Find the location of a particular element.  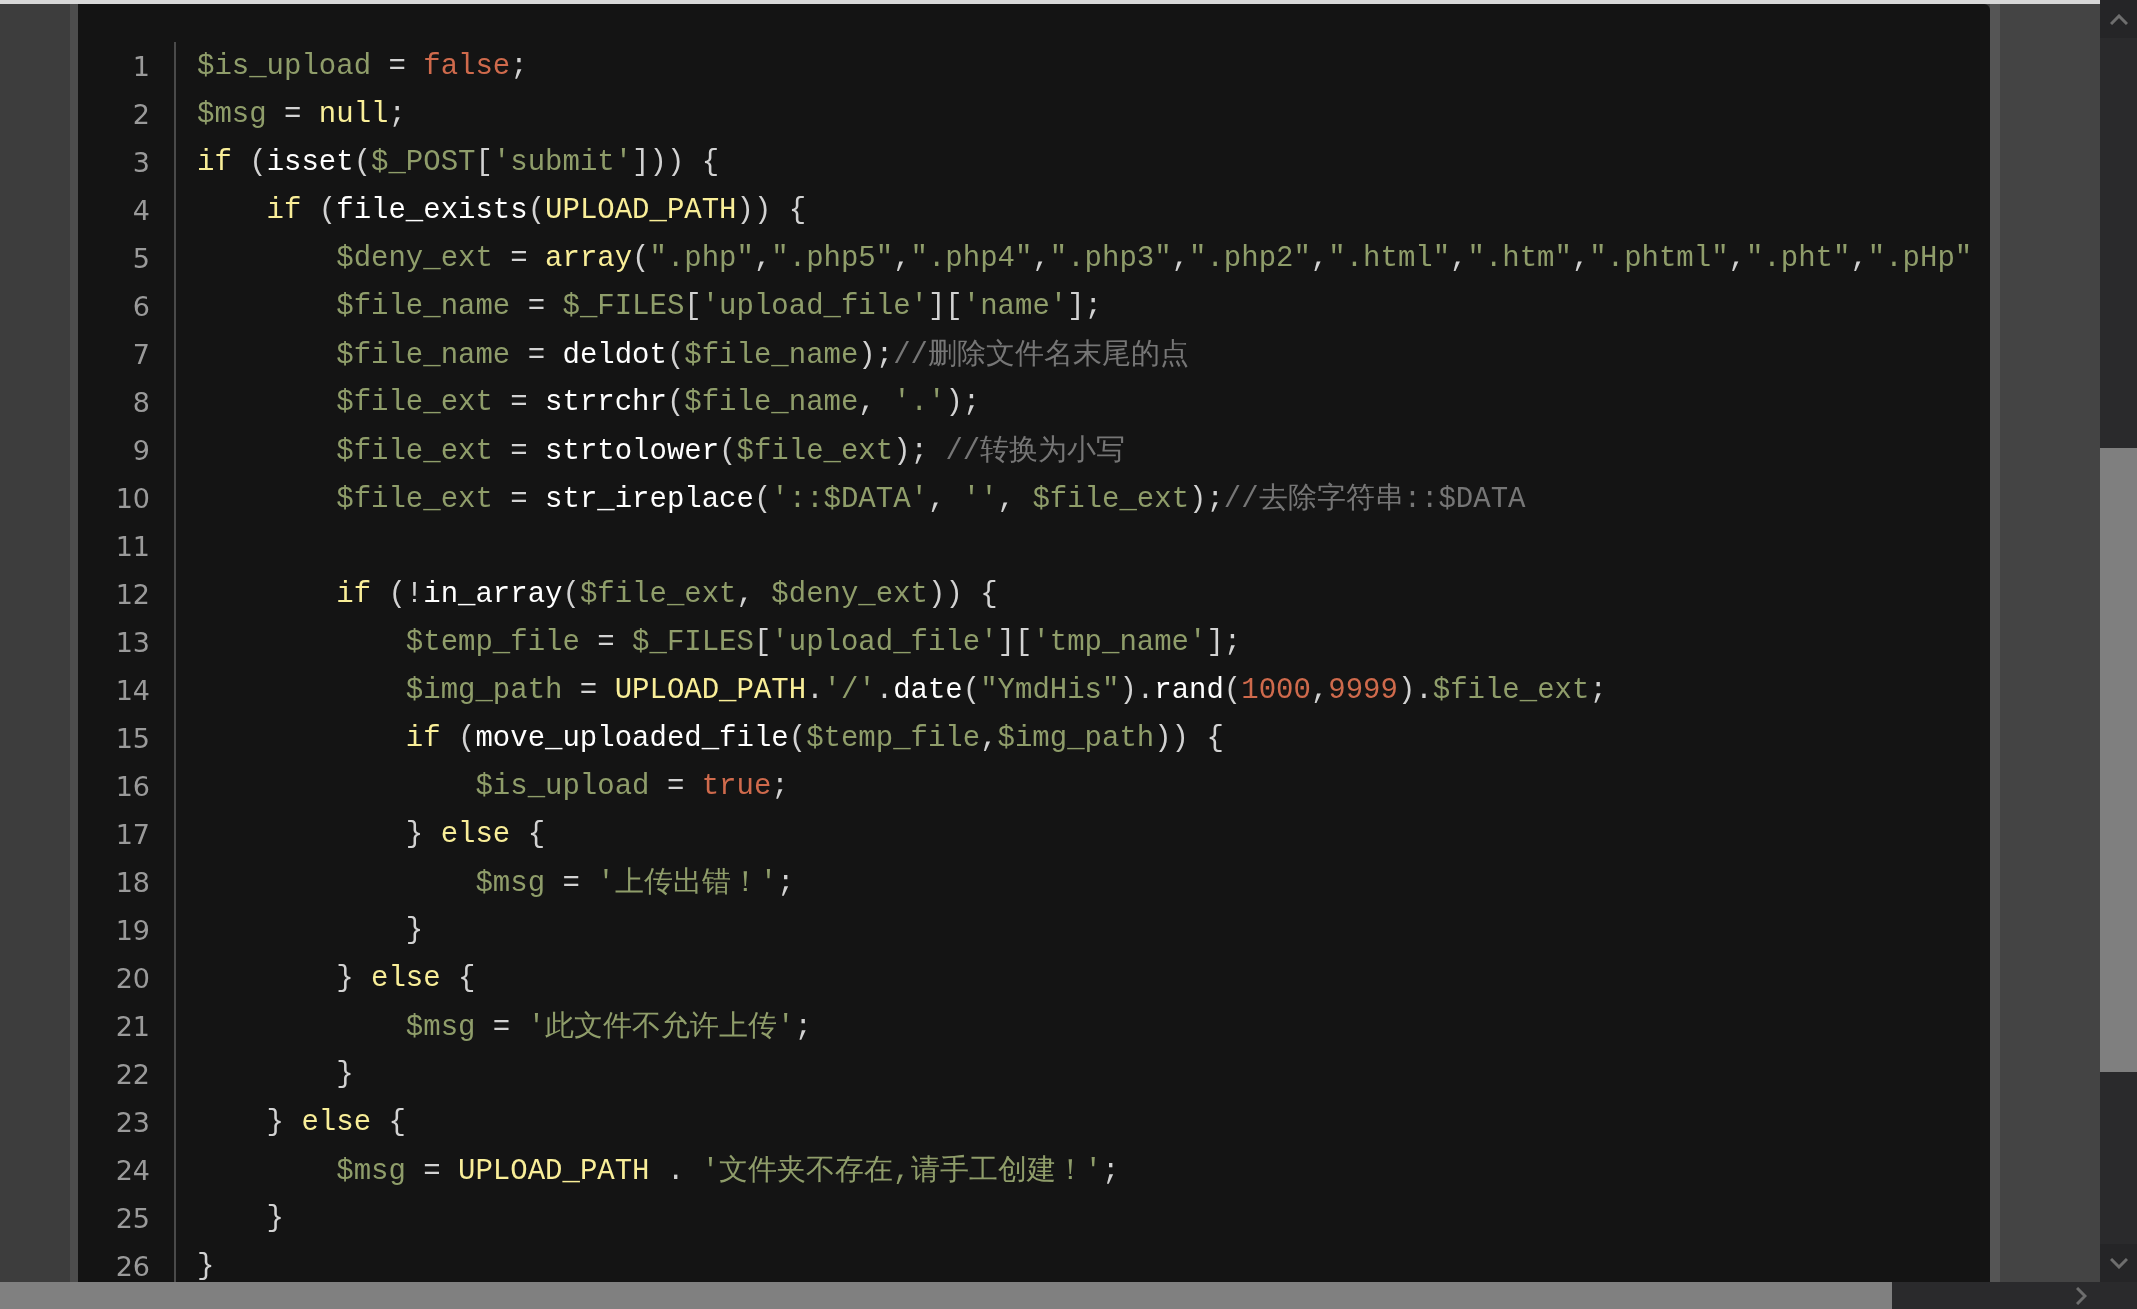

scrollbar-corner is located at coordinates (2118, 1295).